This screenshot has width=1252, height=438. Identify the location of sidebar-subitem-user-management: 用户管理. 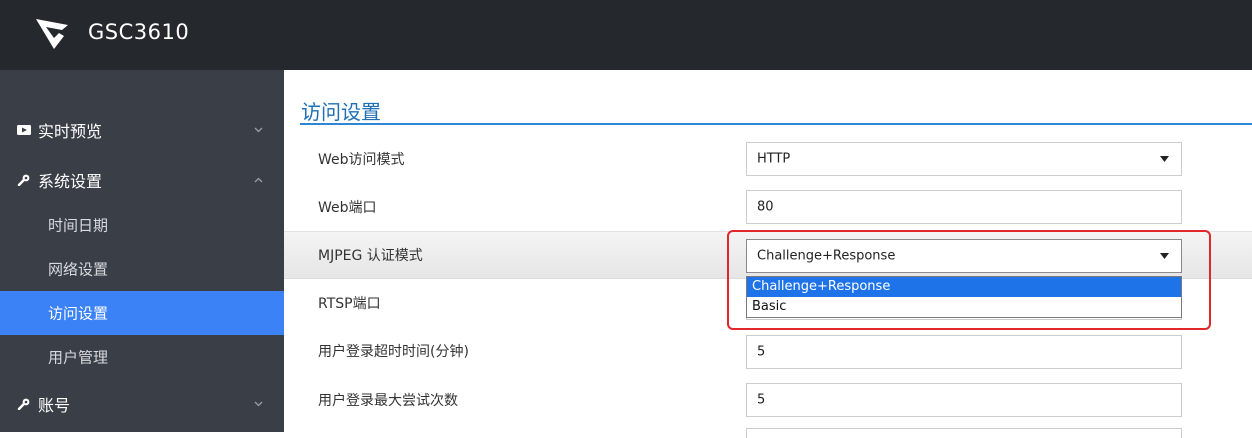
(142, 357).